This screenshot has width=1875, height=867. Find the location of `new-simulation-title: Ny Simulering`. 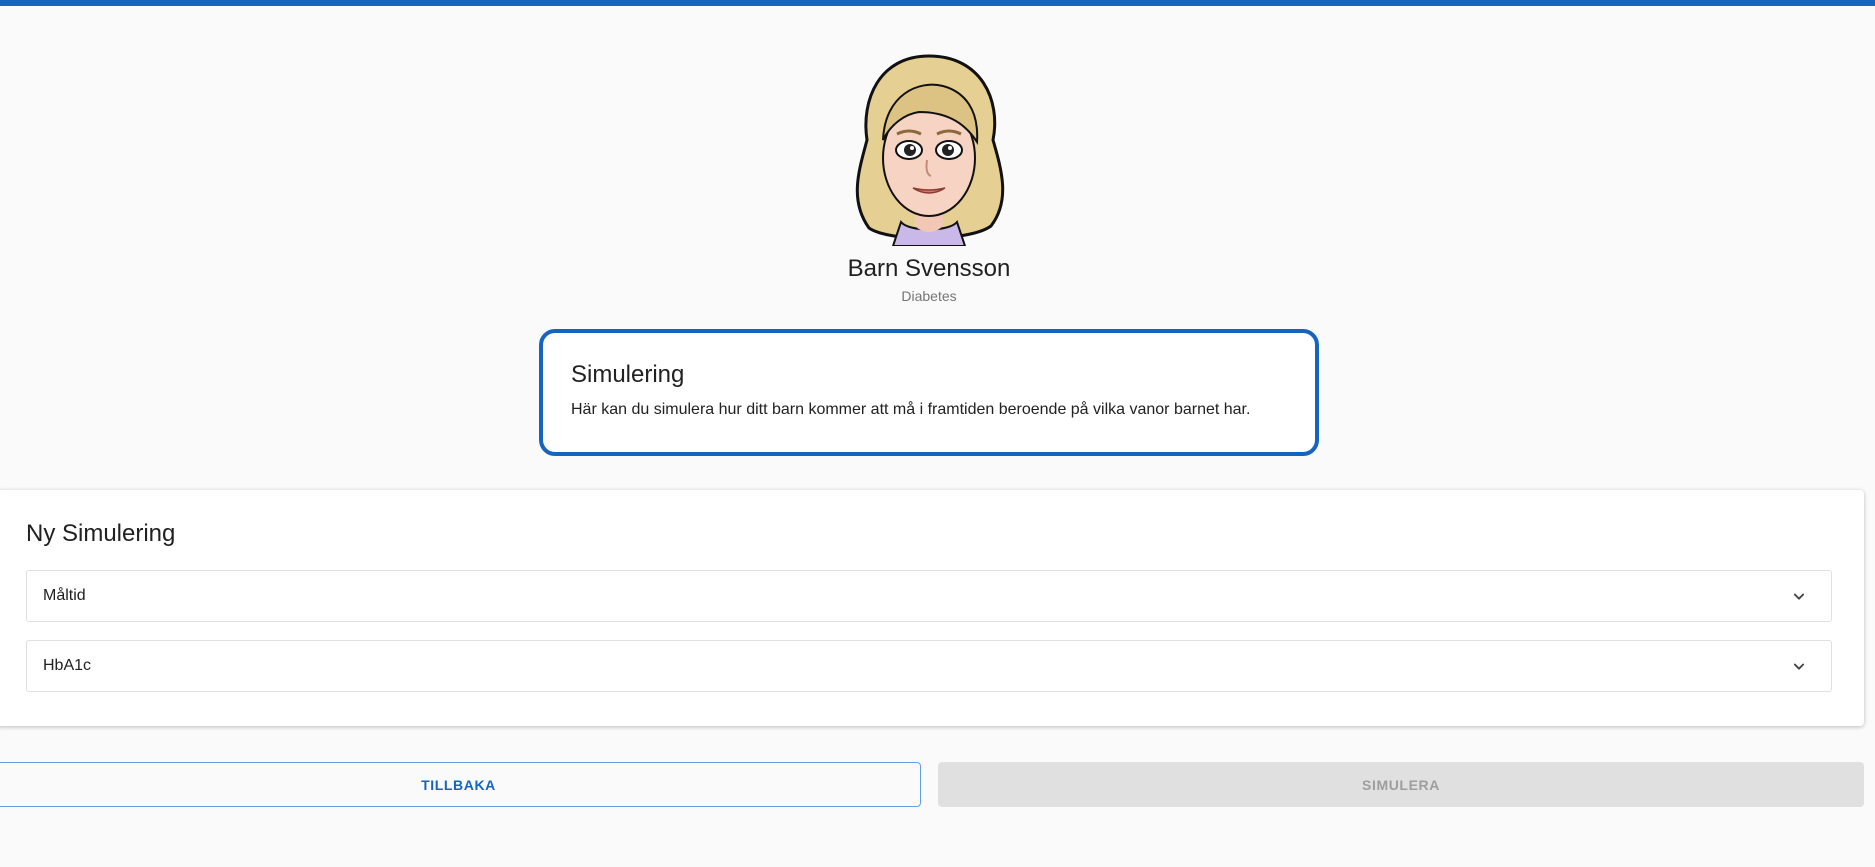

new-simulation-title: Ny Simulering is located at coordinates (101, 533).